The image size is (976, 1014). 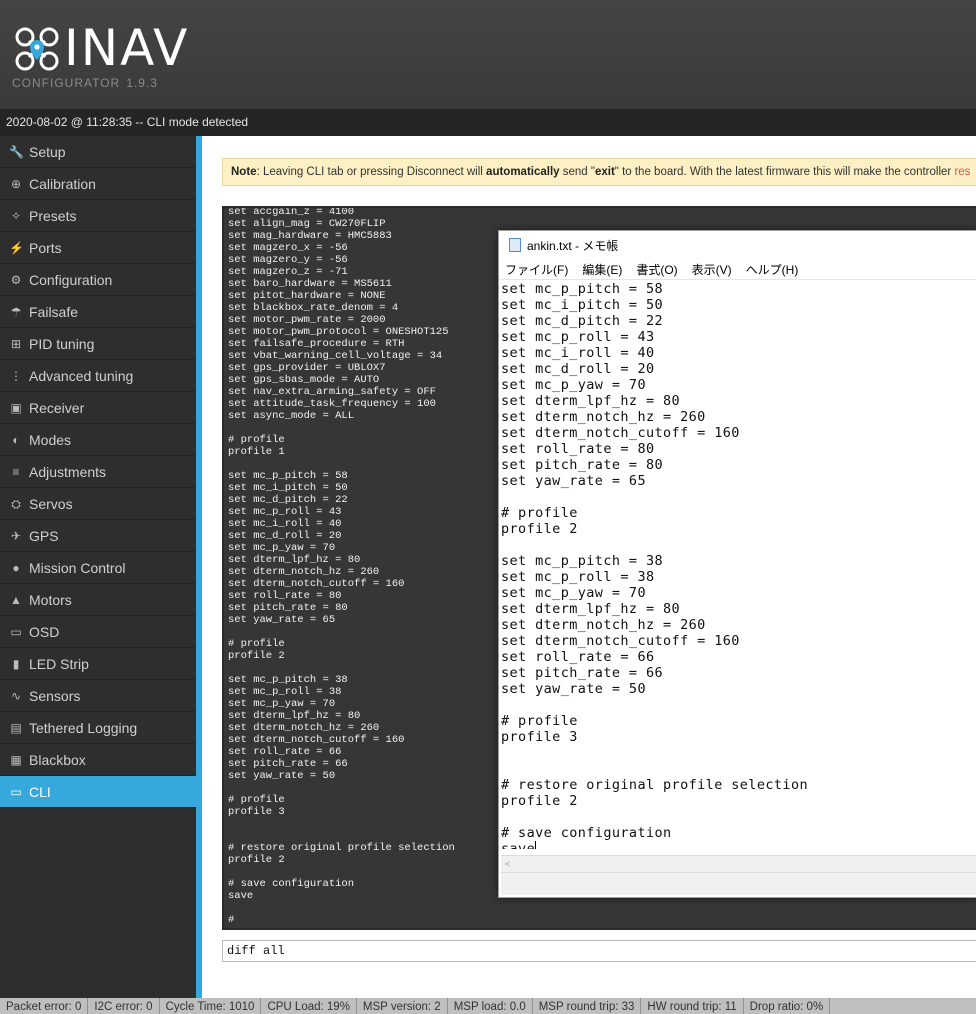 What do you see at coordinates (16, 791) in the screenshot?
I see `terminal-icon: ▭` at bounding box center [16, 791].